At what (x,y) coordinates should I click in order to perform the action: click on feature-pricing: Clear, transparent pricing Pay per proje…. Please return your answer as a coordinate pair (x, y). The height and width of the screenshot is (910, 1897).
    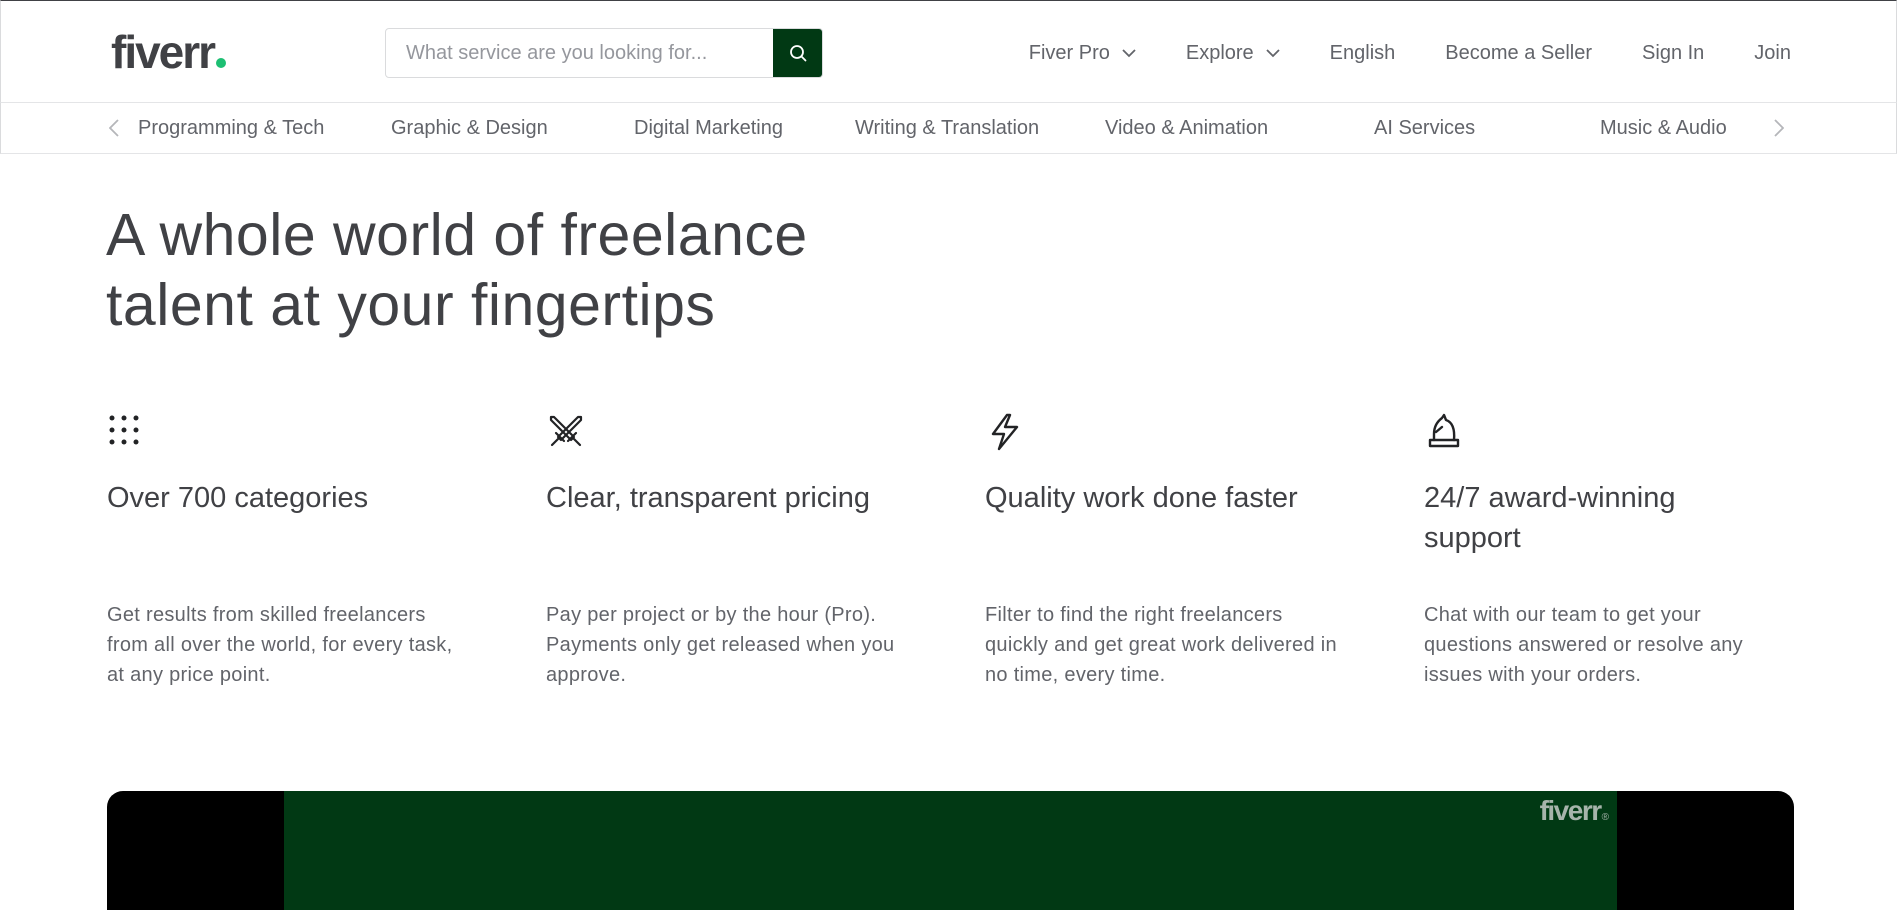
    Looking at the image, I should click on (736, 549).